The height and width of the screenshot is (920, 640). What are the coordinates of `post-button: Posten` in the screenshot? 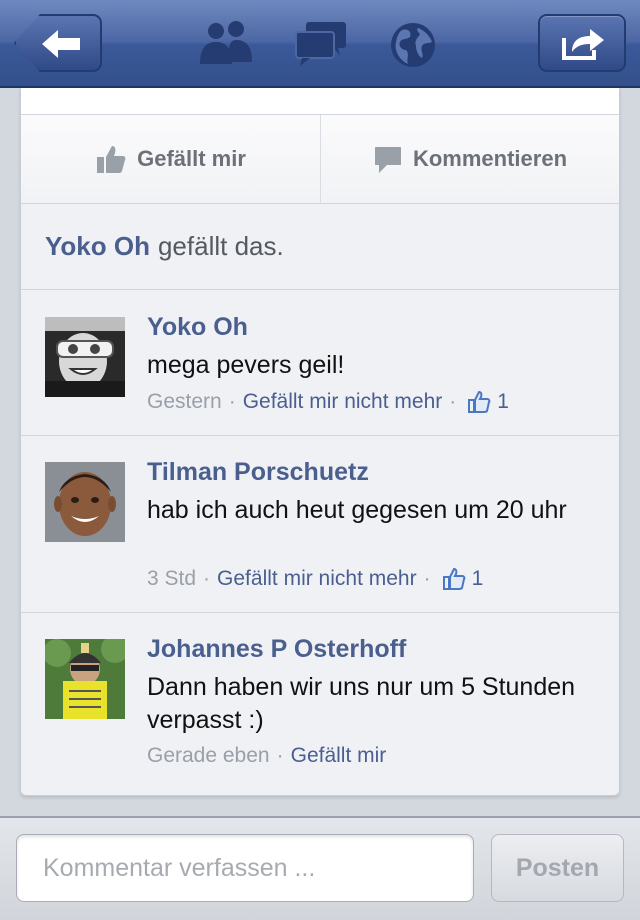 It's located at (557, 868).